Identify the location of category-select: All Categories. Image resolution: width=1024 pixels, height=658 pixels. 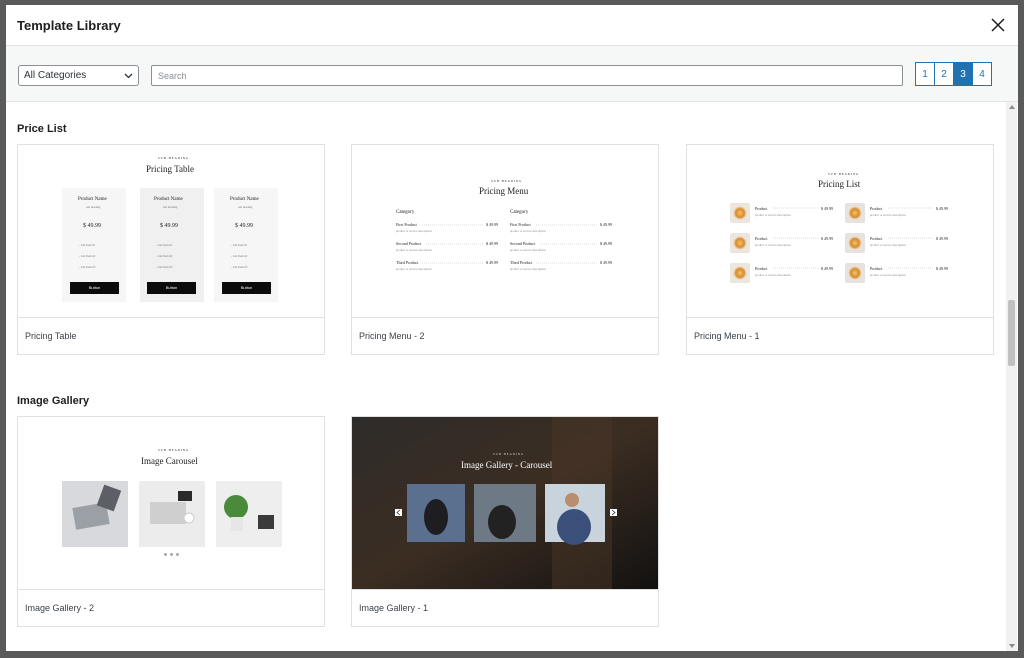
(78, 75).